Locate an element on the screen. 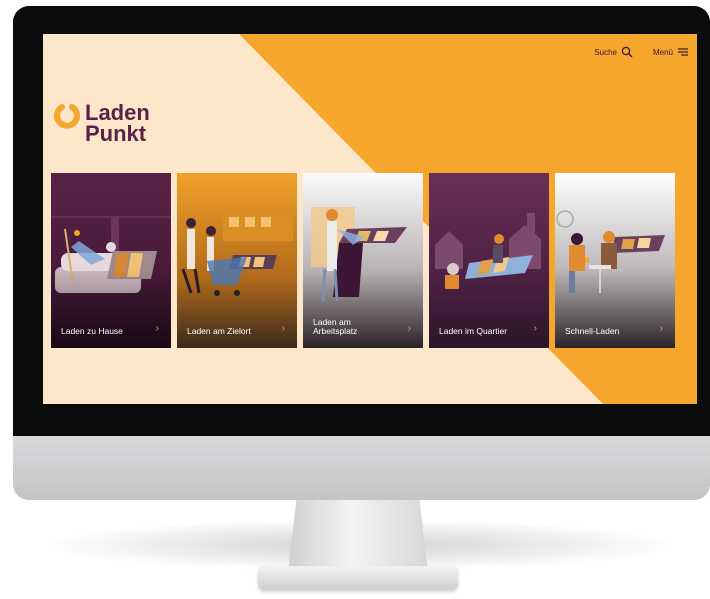 The width and height of the screenshot is (710, 599). search-button: Suche is located at coordinates (613, 52).